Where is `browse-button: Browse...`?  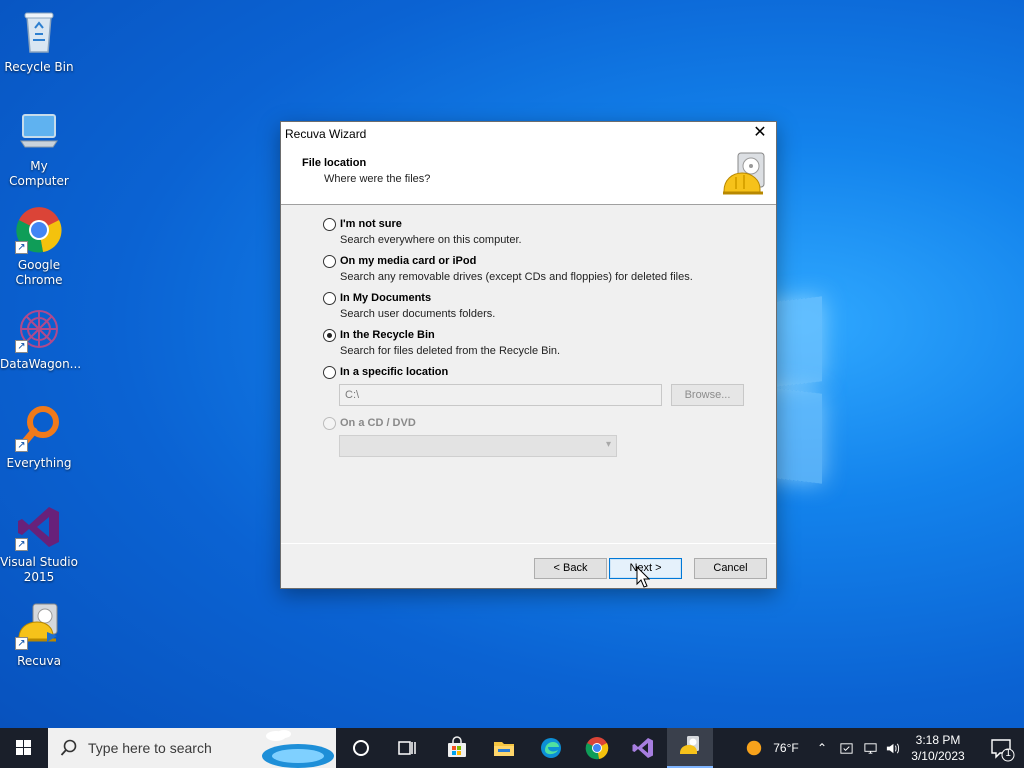 browse-button: Browse... is located at coordinates (707, 395).